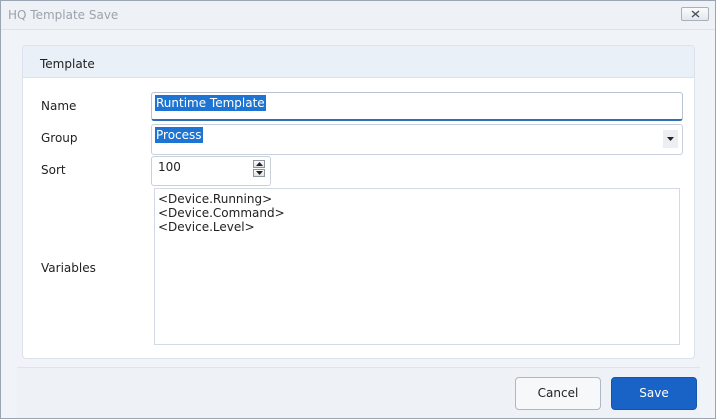  I want to click on group-dropdown-button, so click(670, 139).